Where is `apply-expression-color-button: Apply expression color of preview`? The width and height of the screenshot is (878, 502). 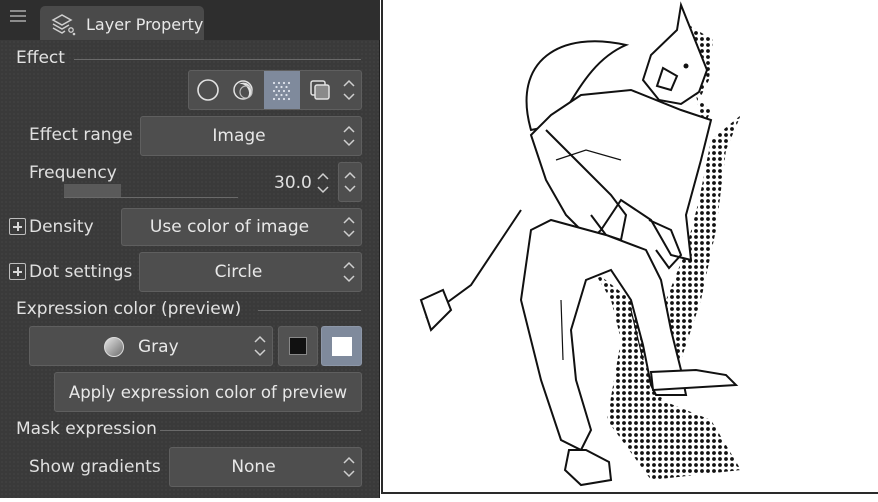
apply-expression-color-button: Apply expression color of preview is located at coordinates (208, 392).